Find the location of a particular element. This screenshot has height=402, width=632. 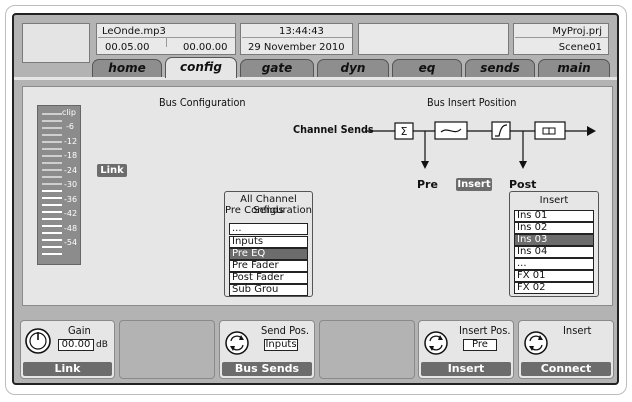

meter-label: -30 is located at coordinates (71, 184).